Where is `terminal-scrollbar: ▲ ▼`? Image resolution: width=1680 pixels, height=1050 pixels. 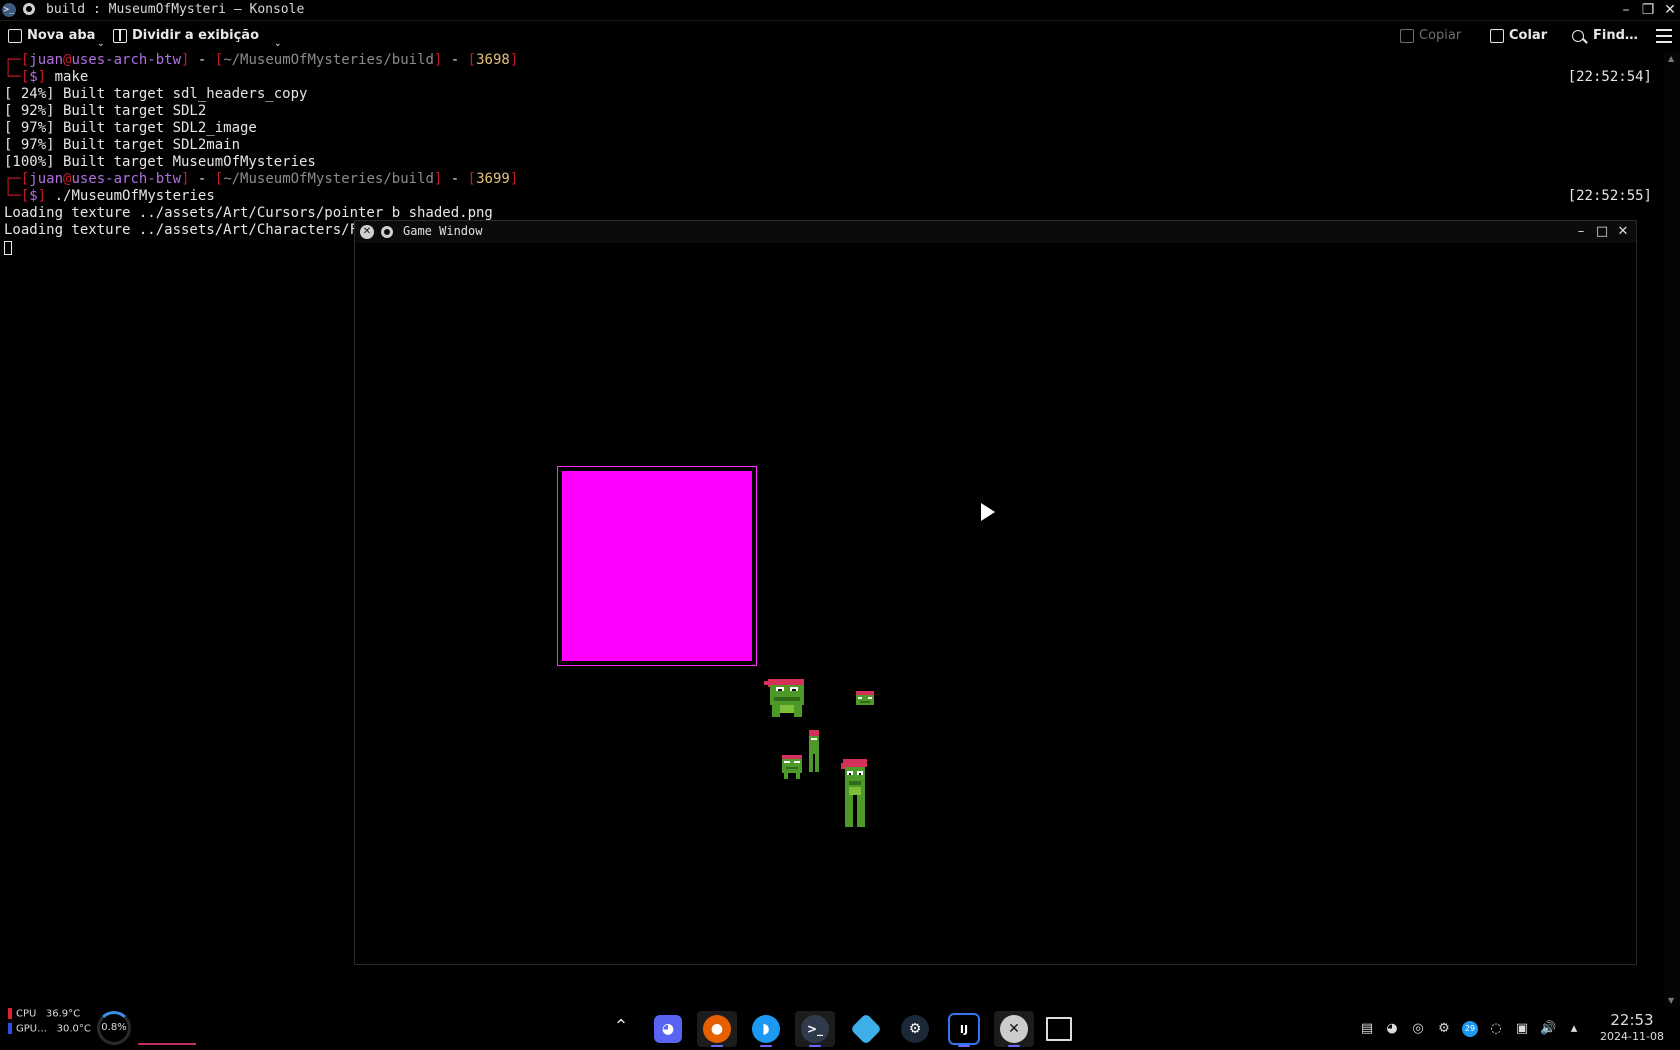 terminal-scrollbar: ▲ ▼ is located at coordinates (1672, 529).